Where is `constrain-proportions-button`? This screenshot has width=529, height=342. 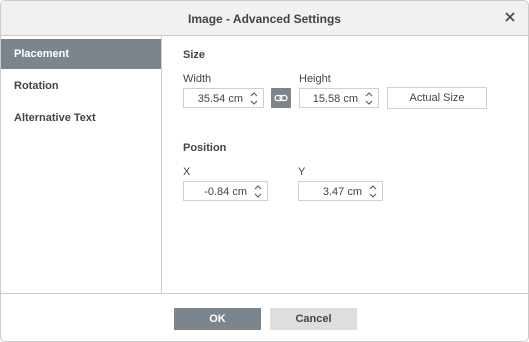 constrain-proportions-button is located at coordinates (281, 98).